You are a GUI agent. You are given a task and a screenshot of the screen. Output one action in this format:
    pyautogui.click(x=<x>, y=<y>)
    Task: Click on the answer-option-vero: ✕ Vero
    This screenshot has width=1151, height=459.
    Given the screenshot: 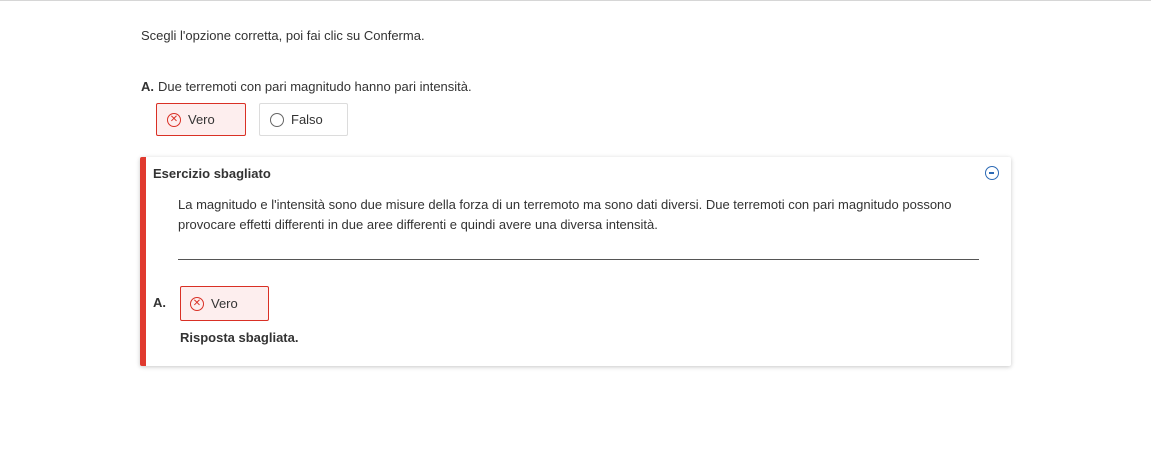 What is the action you would take?
    pyautogui.click(x=224, y=303)
    